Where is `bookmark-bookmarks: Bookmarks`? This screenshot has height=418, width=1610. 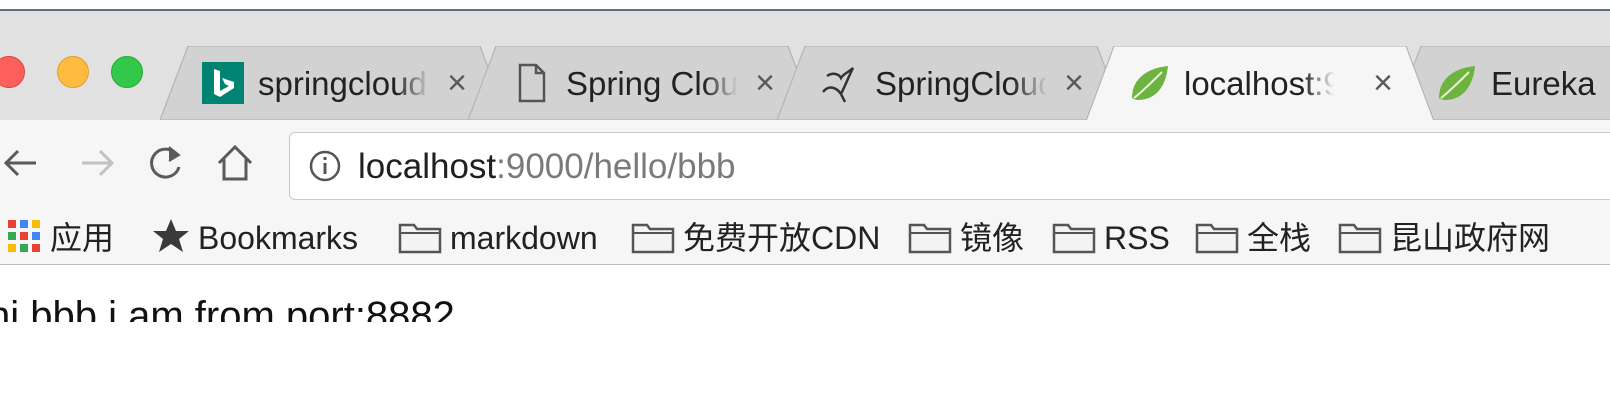
bookmark-bookmarks: Bookmarks is located at coordinates (255, 238).